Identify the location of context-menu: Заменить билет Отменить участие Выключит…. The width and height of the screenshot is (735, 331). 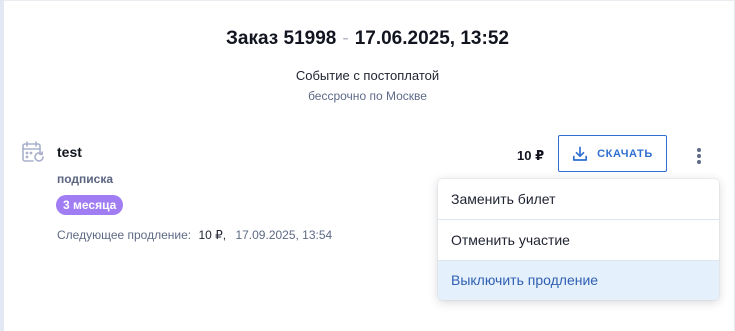
(578, 239).